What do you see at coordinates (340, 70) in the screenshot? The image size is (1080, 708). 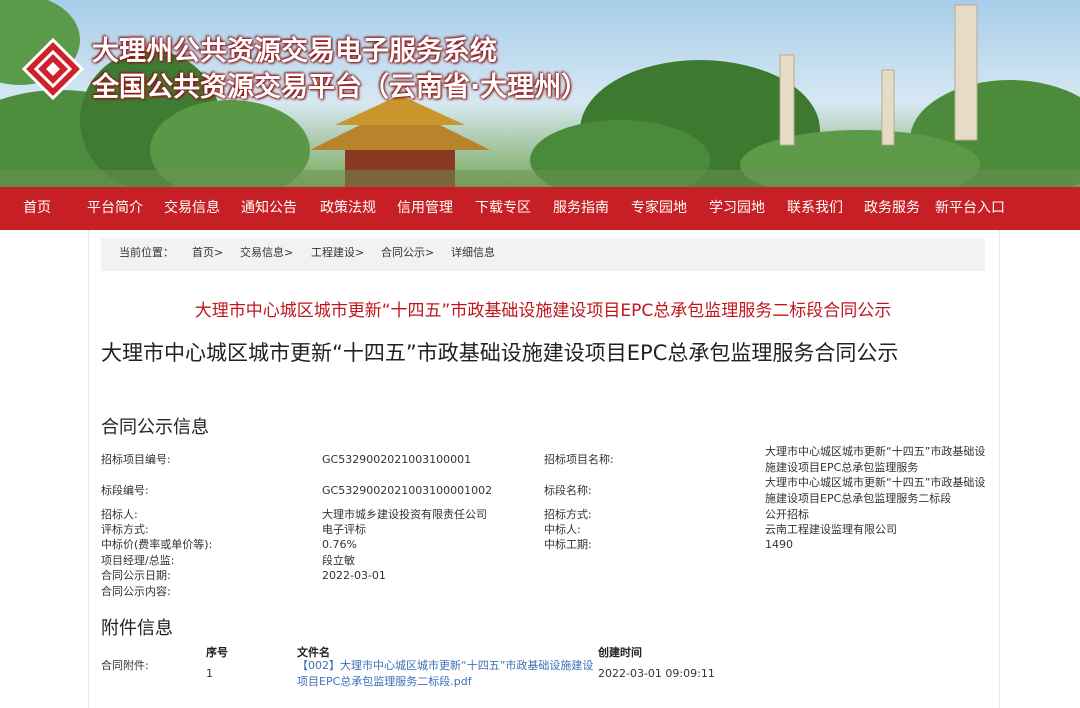 I see `site-title: 大理州公共资源交易电子服务系统 全国公共资源交易平台（云南省·大理州）` at bounding box center [340, 70].